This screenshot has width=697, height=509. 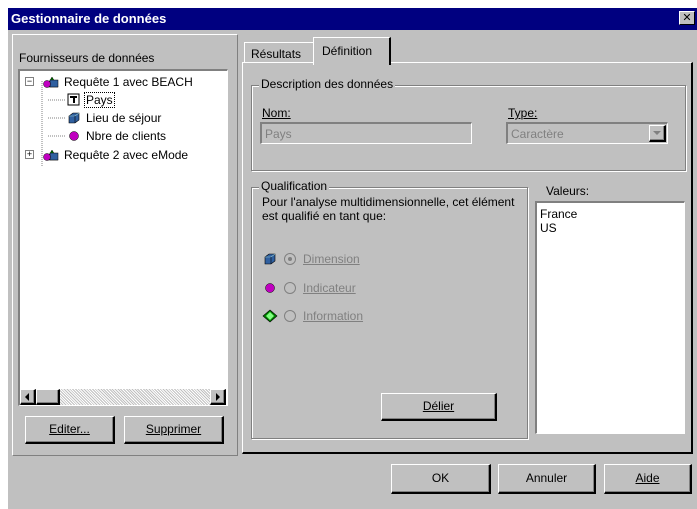 What do you see at coordinates (174, 430) in the screenshot?
I see `delete-button: Supprimer` at bounding box center [174, 430].